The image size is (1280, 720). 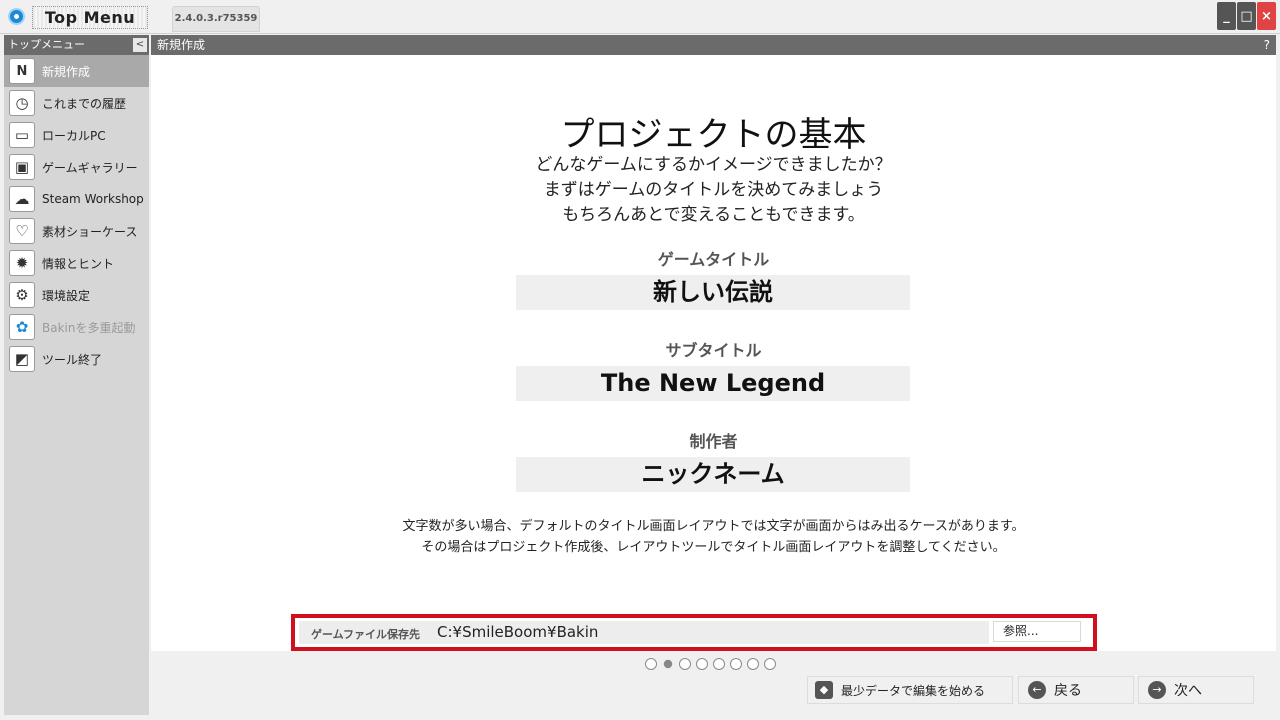 I want to click on sidebar-item-asset-showcase: ♡ 素材ショーケース, so click(x=76, y=231).